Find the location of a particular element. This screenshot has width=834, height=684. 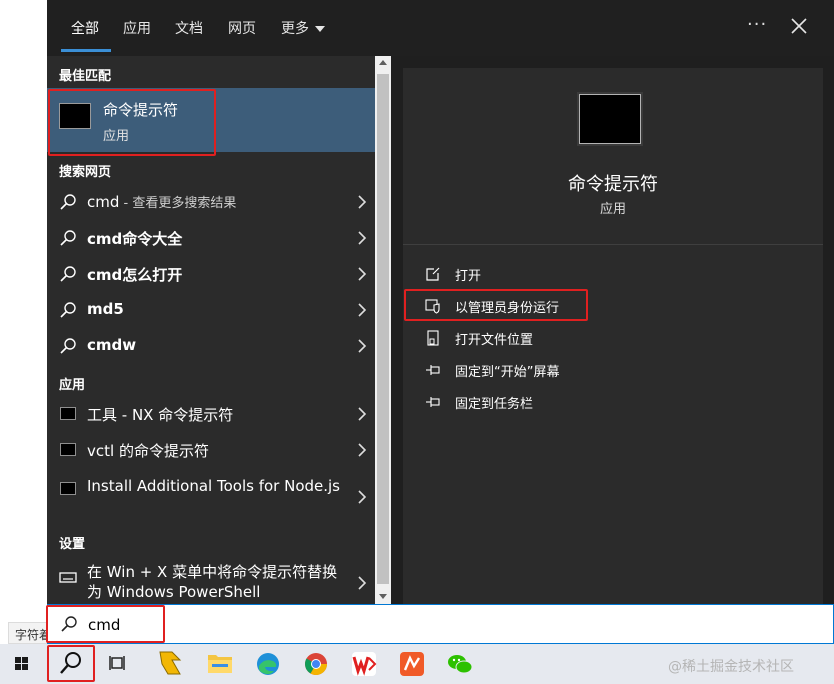

annotation-box-run-as-admin is located at coordinates (496, 305).